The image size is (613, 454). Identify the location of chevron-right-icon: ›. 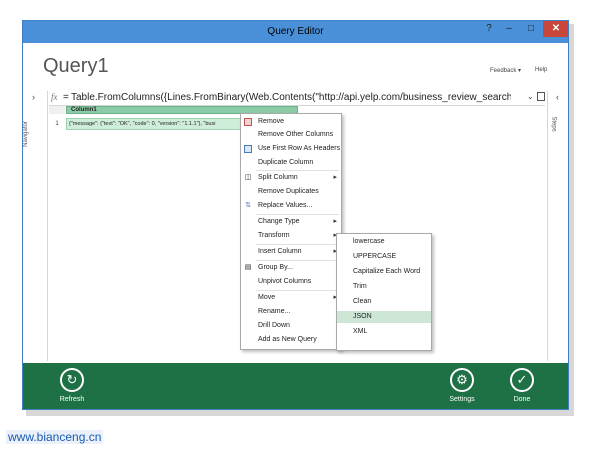
(33, 97).